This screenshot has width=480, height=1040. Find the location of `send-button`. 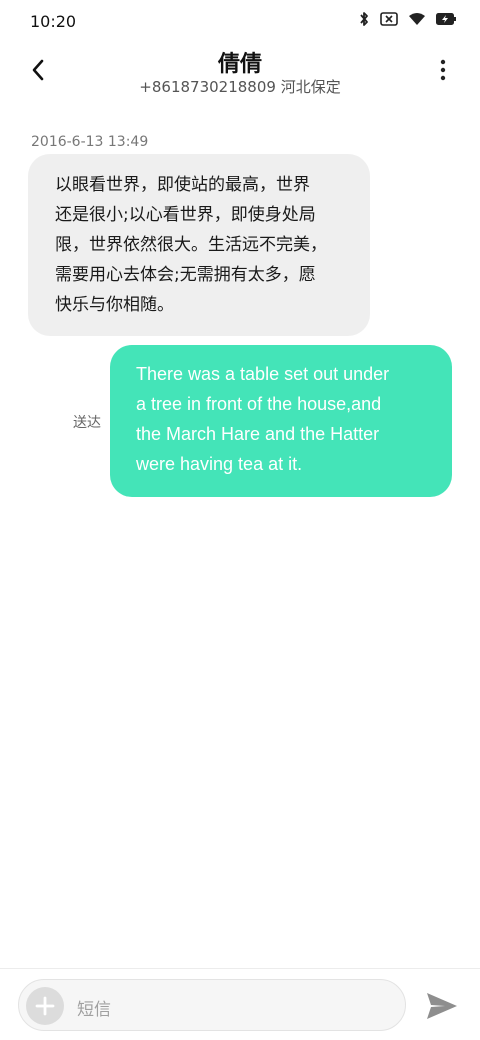

send-button is located at coordinates (442, 1006).